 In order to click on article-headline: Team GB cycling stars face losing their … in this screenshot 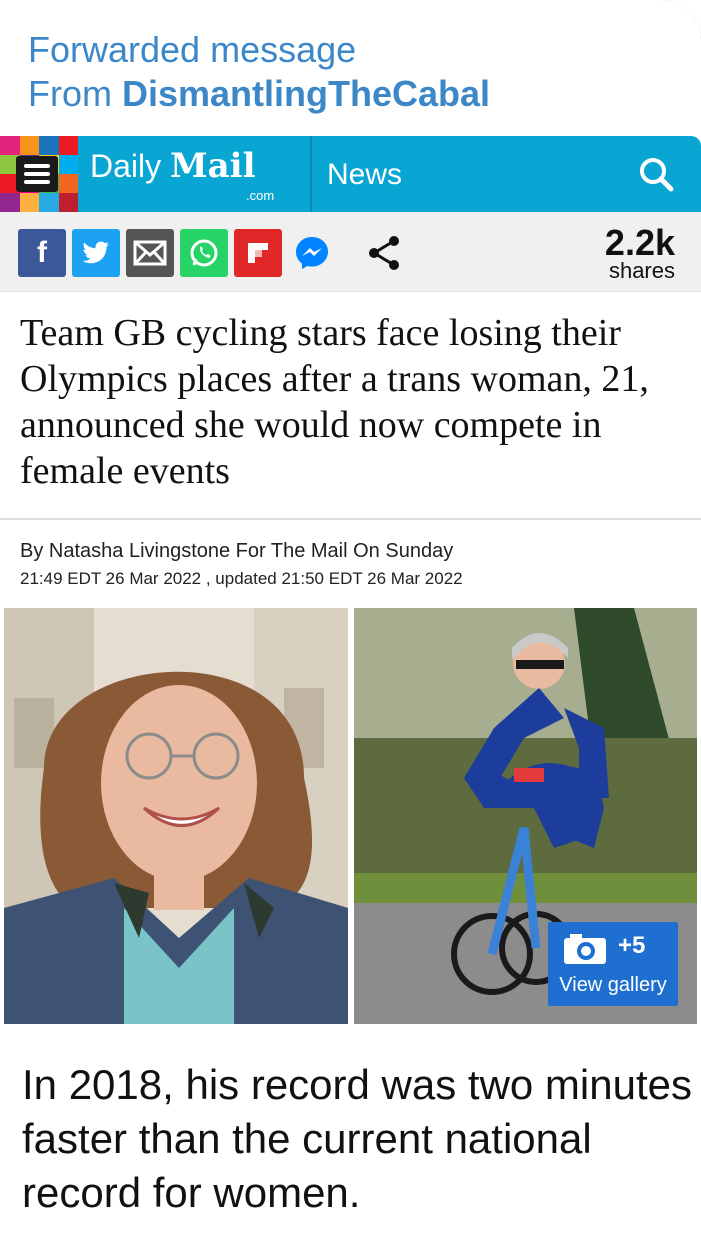, I will do `click(355, 402)`.